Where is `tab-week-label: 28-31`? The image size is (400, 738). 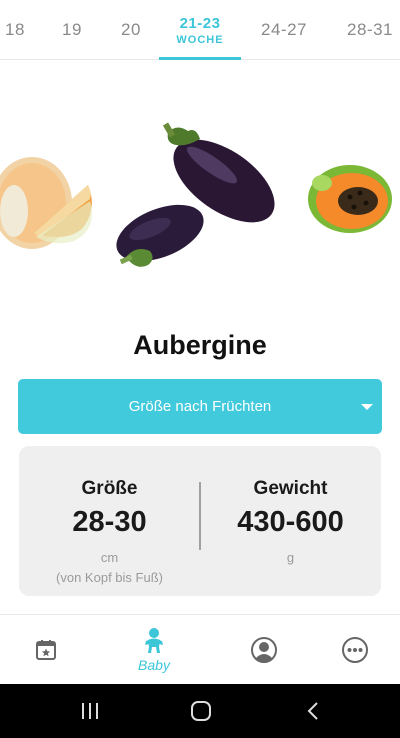
tab-week-label: 28-31 is located at coordinates (370, 29).